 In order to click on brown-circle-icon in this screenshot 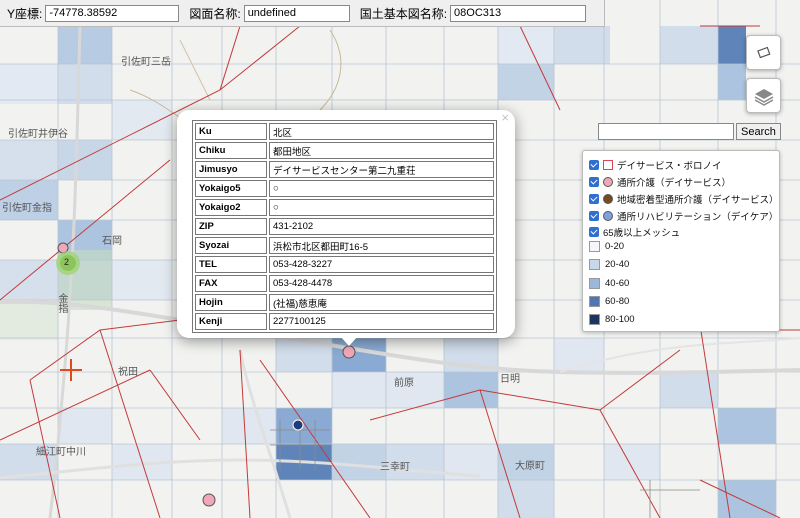, I will do `click(608, 199)`.